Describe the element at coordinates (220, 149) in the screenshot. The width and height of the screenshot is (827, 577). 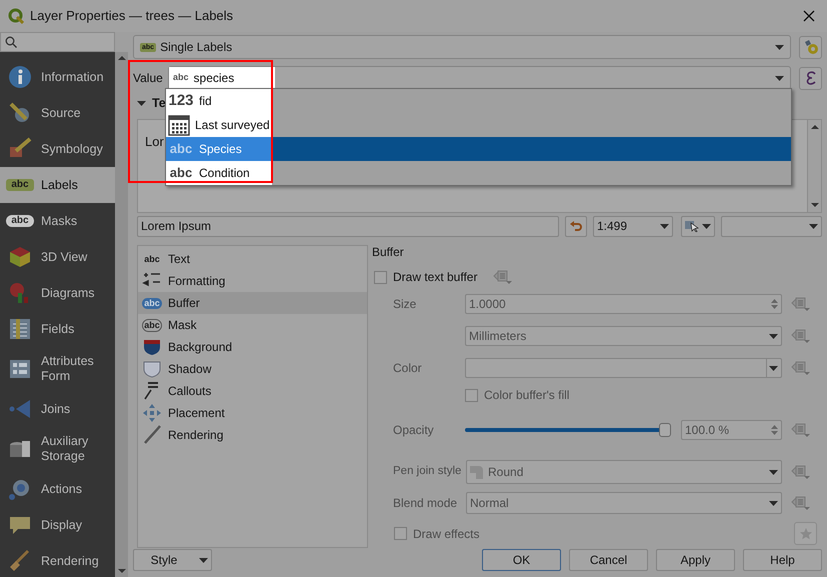
I see `dropdown-label: Species` at that location.